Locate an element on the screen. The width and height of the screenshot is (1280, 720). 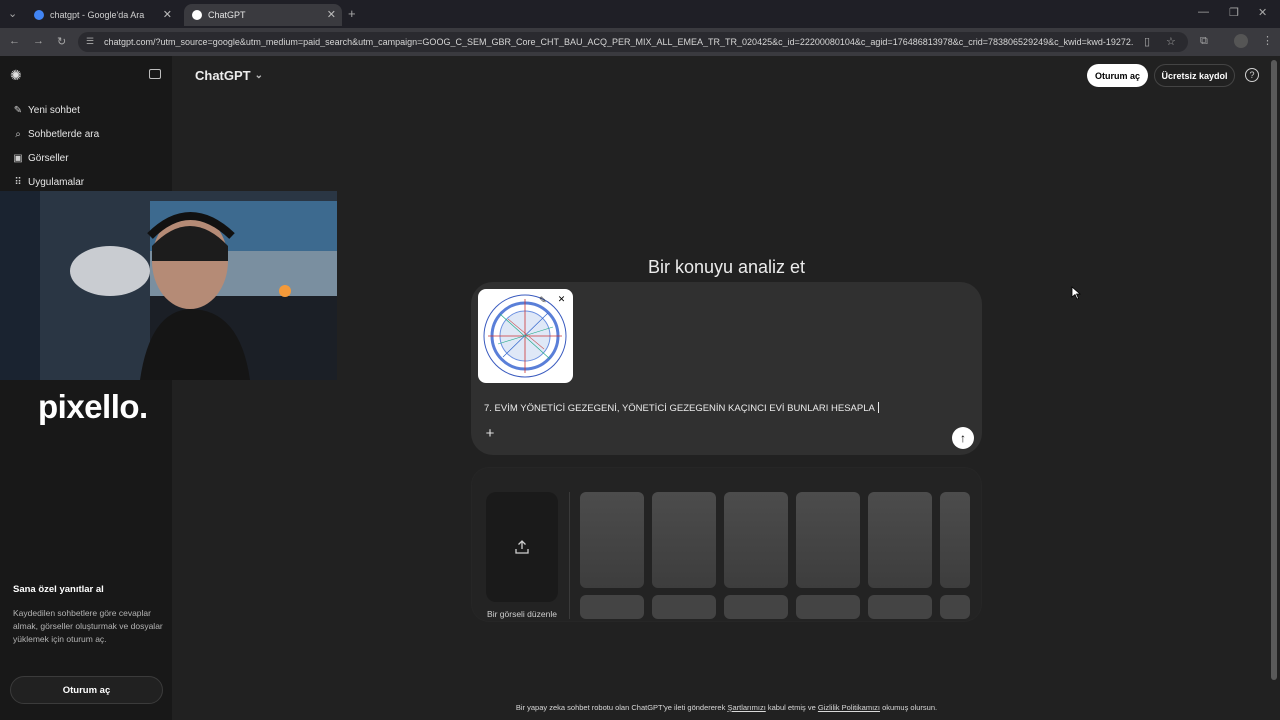
sidebar-login-button: Oturum aç is located at coordinates (86, 690).